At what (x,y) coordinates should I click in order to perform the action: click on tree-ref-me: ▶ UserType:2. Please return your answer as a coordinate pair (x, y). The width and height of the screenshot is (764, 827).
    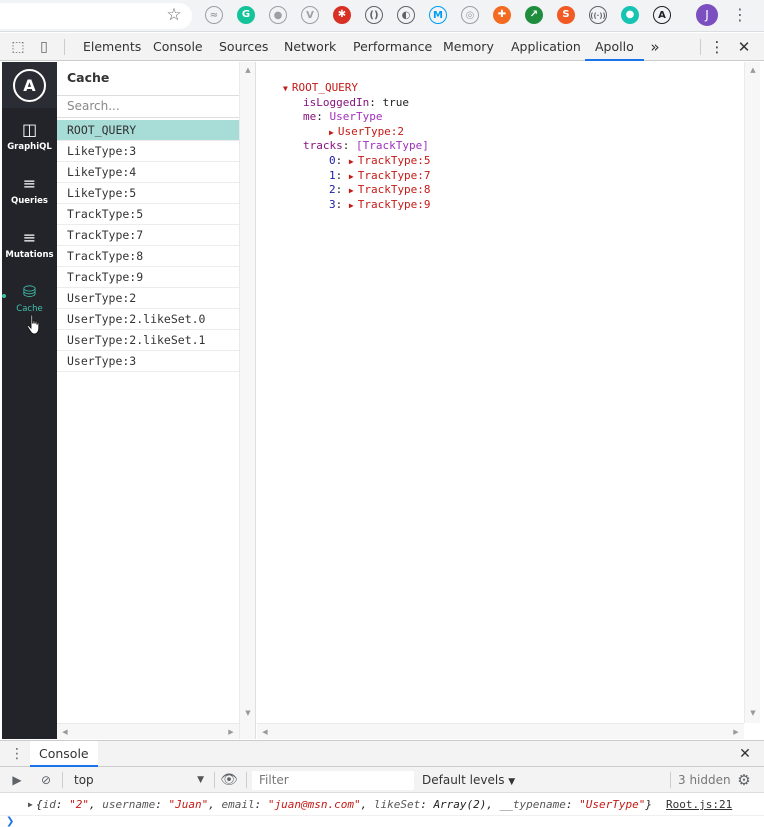
    Looking at the image, I should click on (357, 132).